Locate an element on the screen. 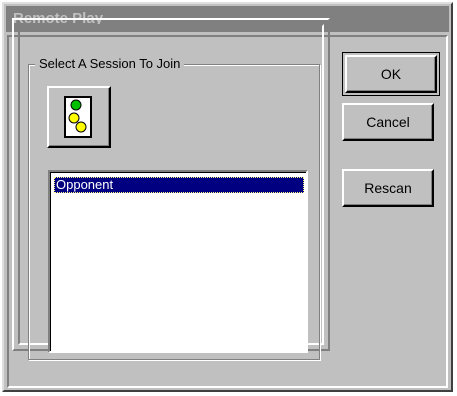  traffic-light-icon is located at coordinates (78, 117).